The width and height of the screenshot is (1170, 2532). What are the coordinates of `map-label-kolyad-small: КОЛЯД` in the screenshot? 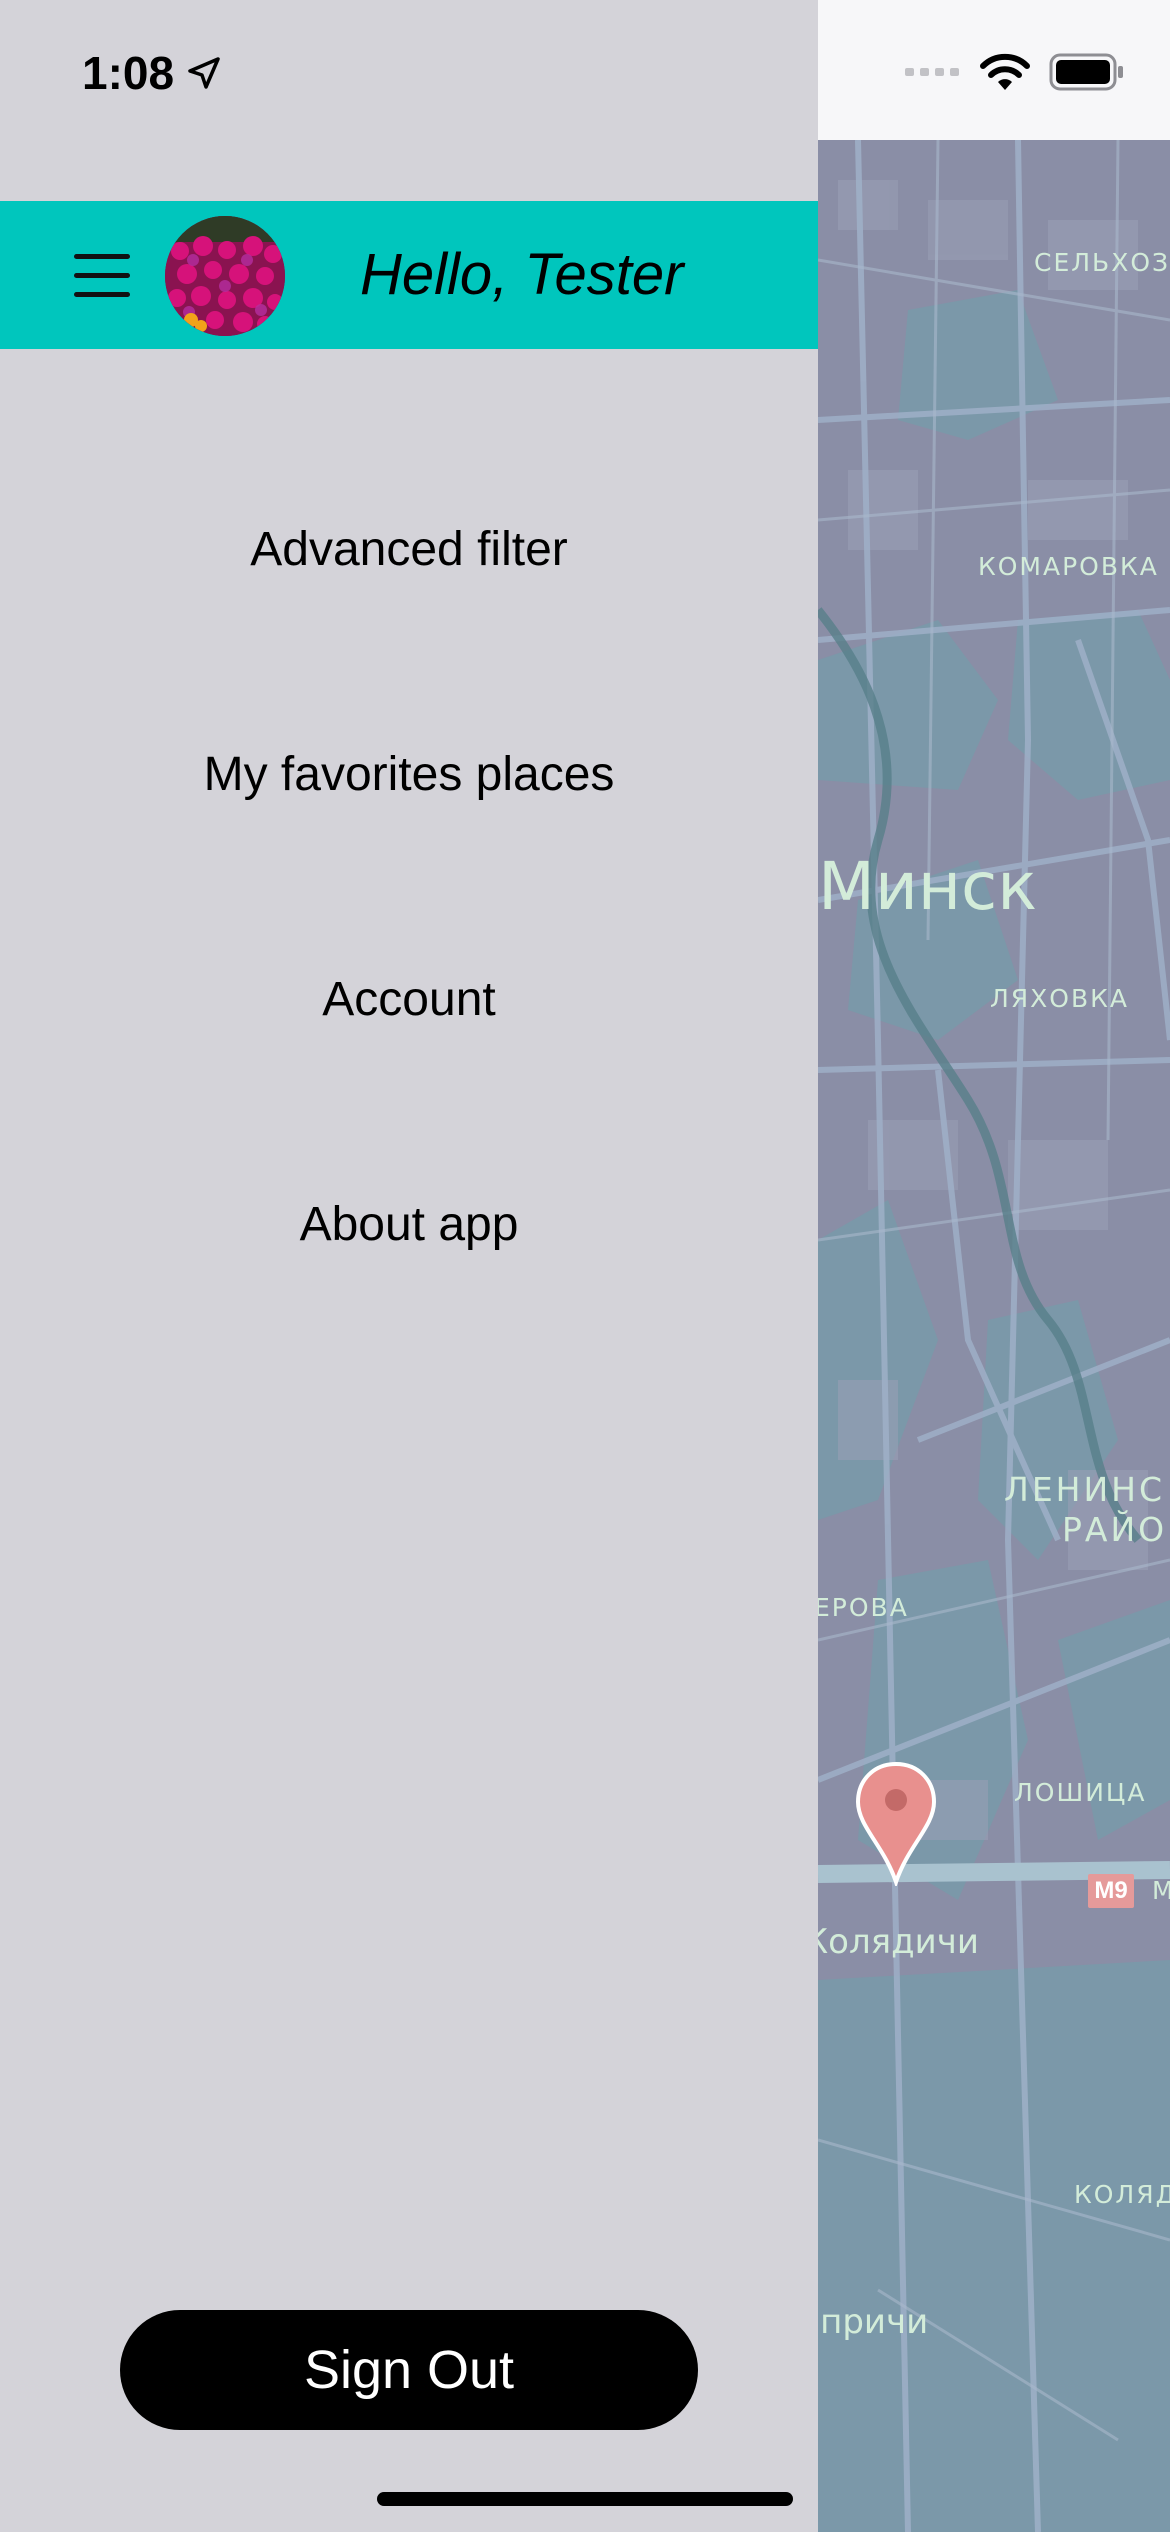 It's located at (1122, 2194).